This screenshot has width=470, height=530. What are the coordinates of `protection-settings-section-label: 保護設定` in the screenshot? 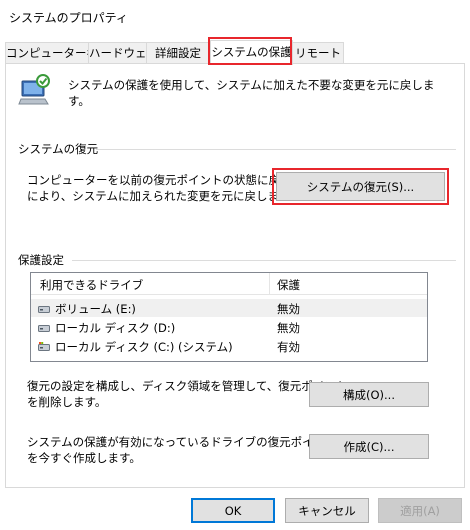 It's located at (41, 260).